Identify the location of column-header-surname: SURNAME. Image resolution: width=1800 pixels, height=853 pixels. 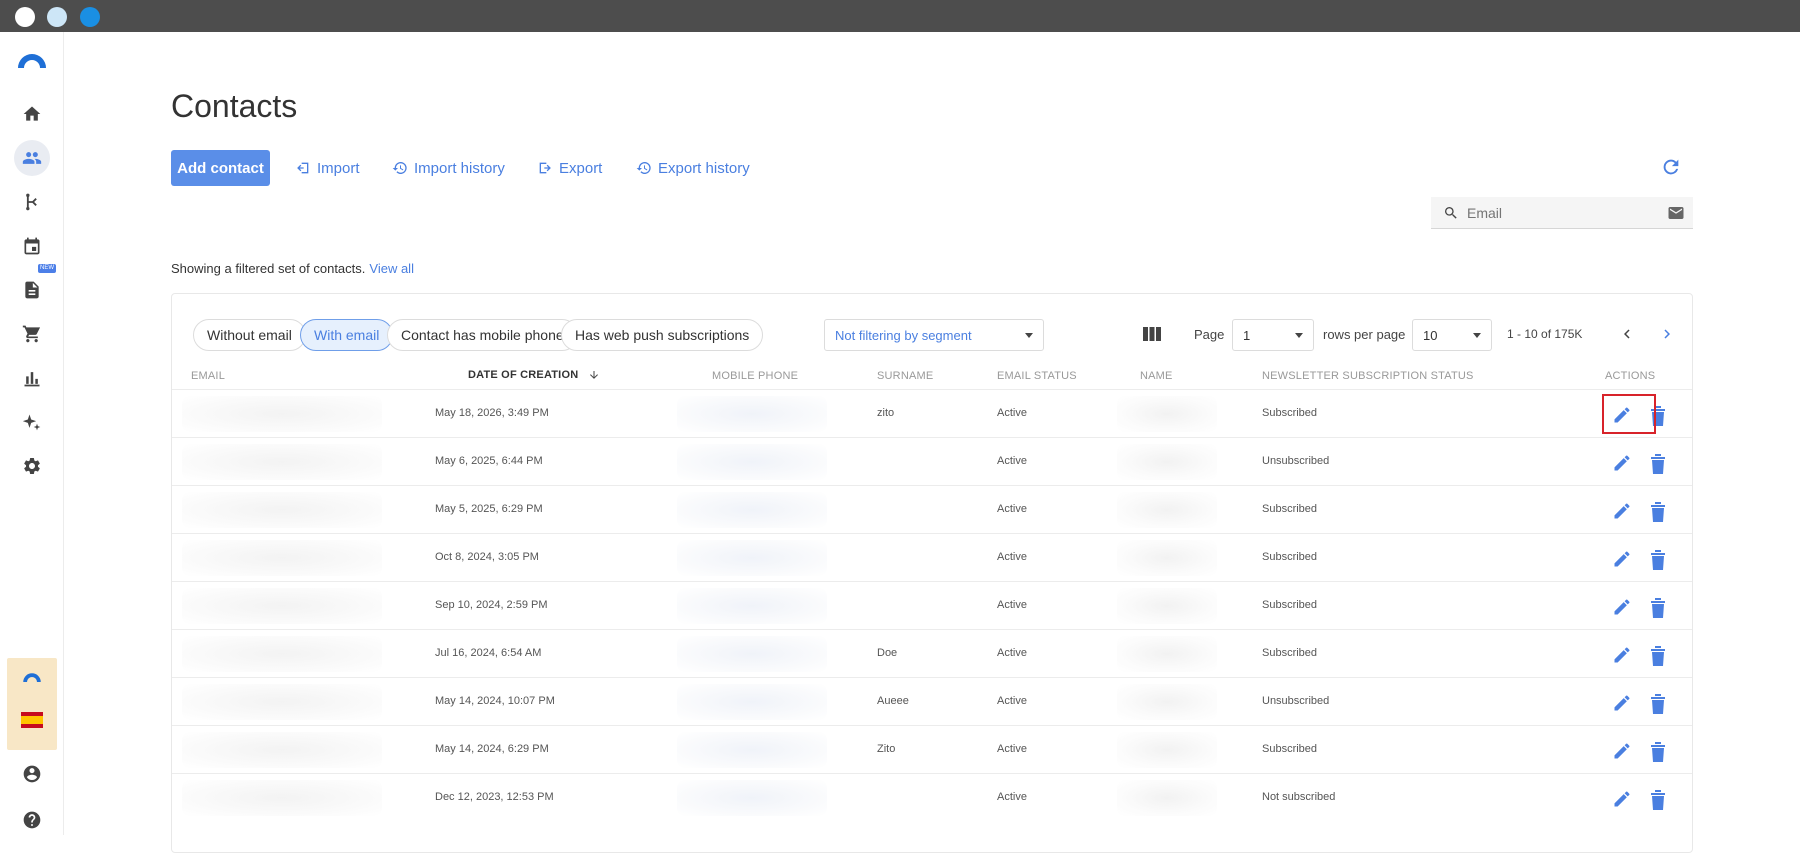
(905, 376).